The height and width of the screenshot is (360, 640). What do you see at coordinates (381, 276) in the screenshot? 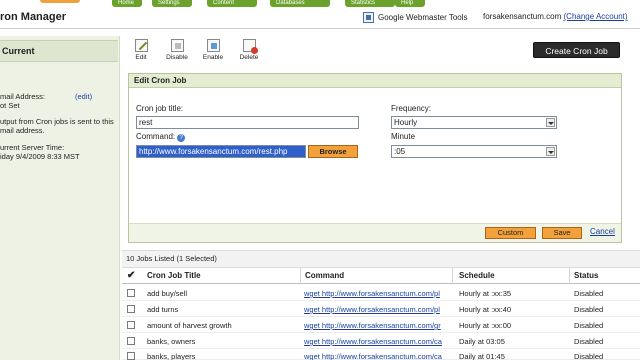
I see `jobs-table-header: ✔ Cron Job Title Command Schedule Status` at bounding box center [381, 276].